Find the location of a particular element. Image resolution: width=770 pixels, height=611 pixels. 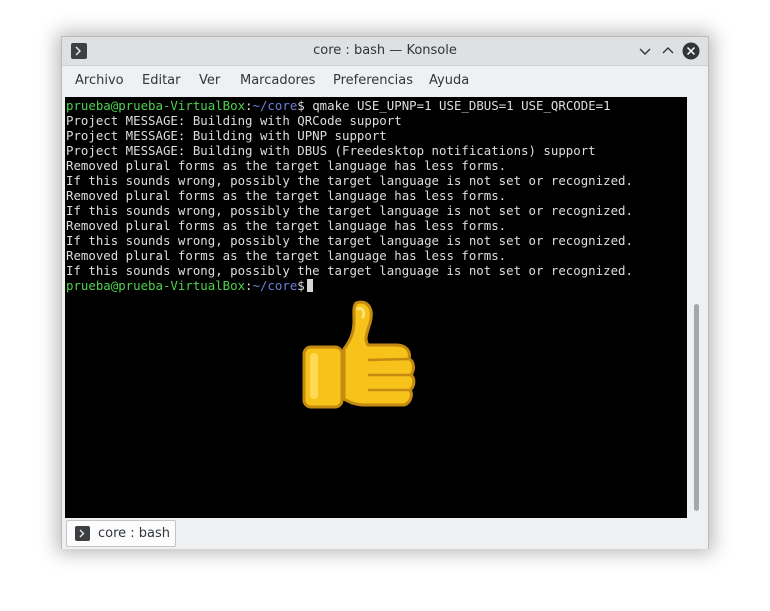

thumbs-up-icon is located at coordinates (359, 354).